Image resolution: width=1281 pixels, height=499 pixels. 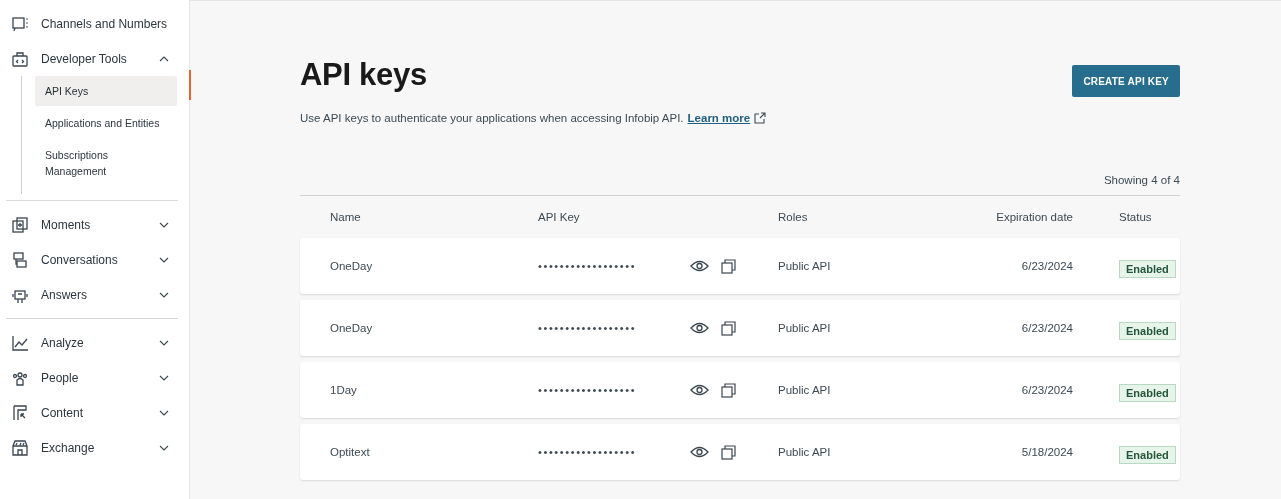 What do you see at coordinates (350, 452) in the screenshot?
I see `table-cell-text: Optitext` at bounding box center [350, 452].